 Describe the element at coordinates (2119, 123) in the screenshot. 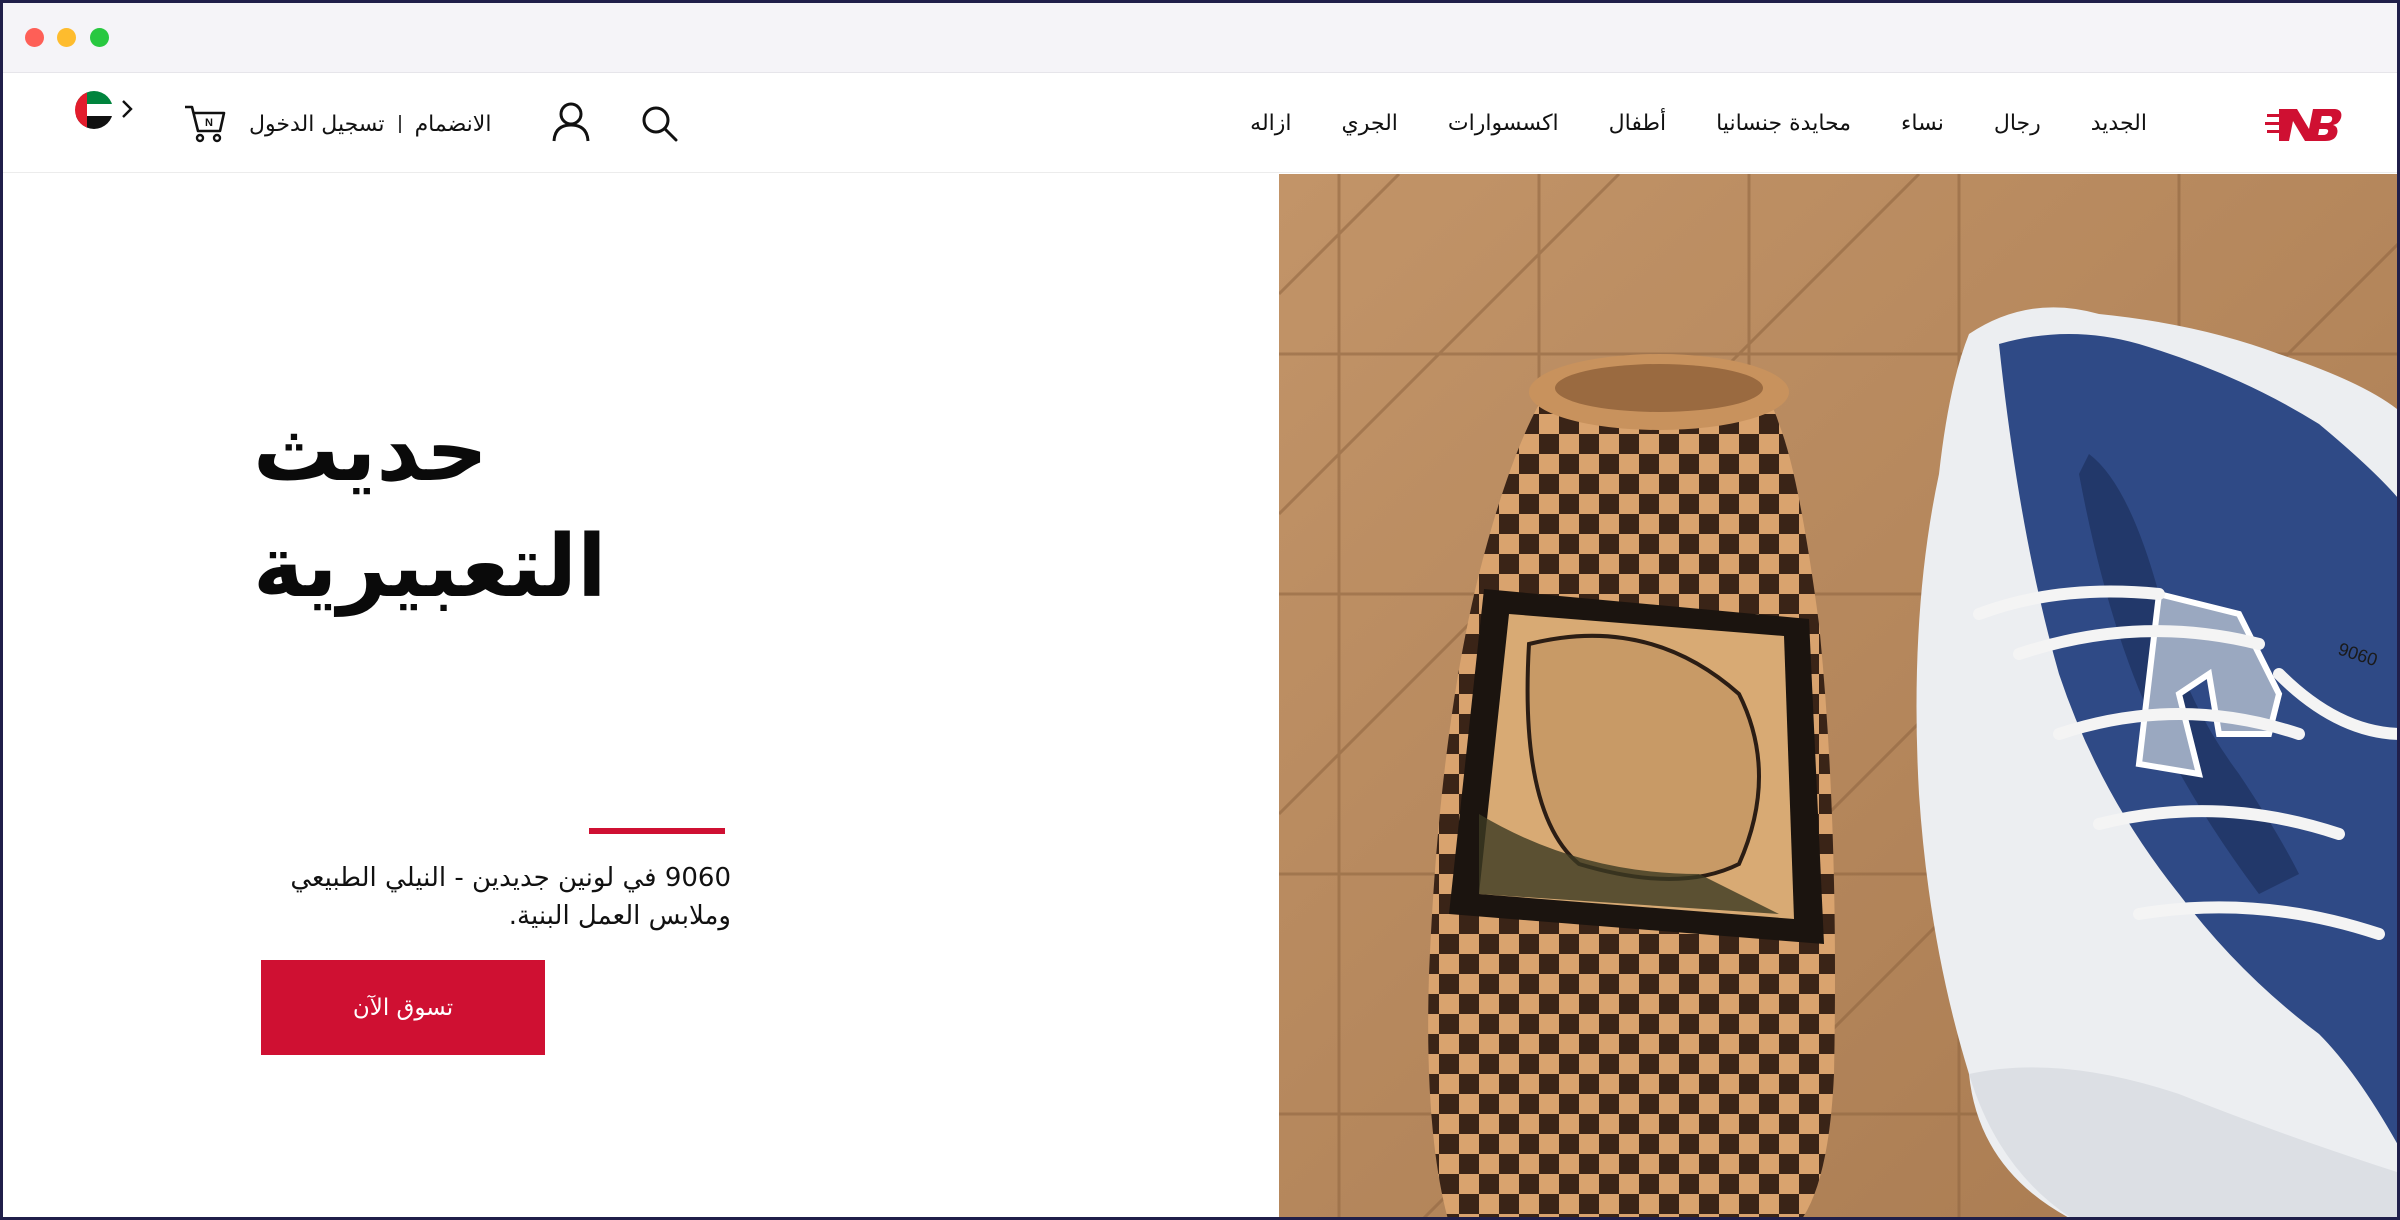

I see `nav-item-new: الجديد` at that location.